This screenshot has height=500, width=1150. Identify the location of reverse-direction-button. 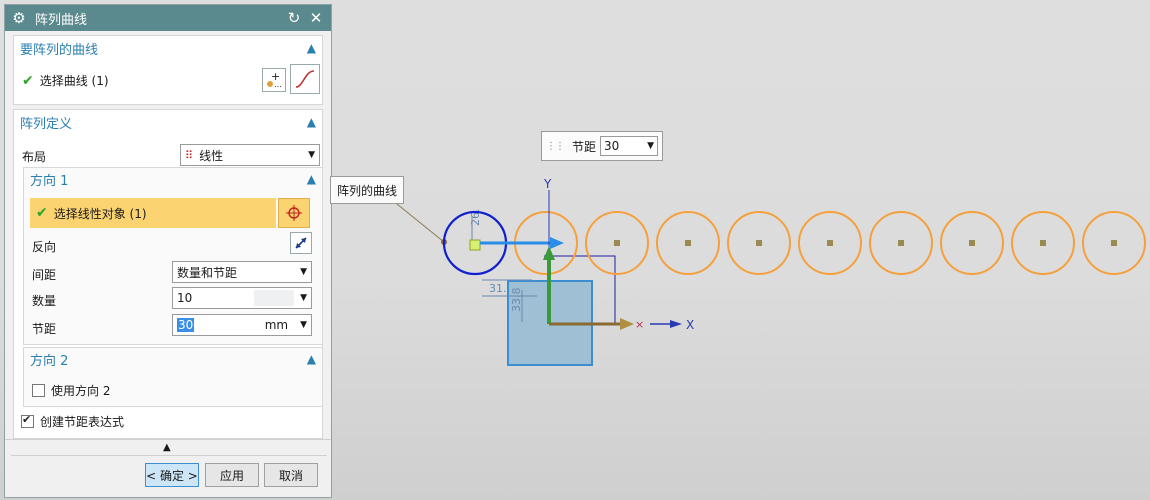
(301, 243).